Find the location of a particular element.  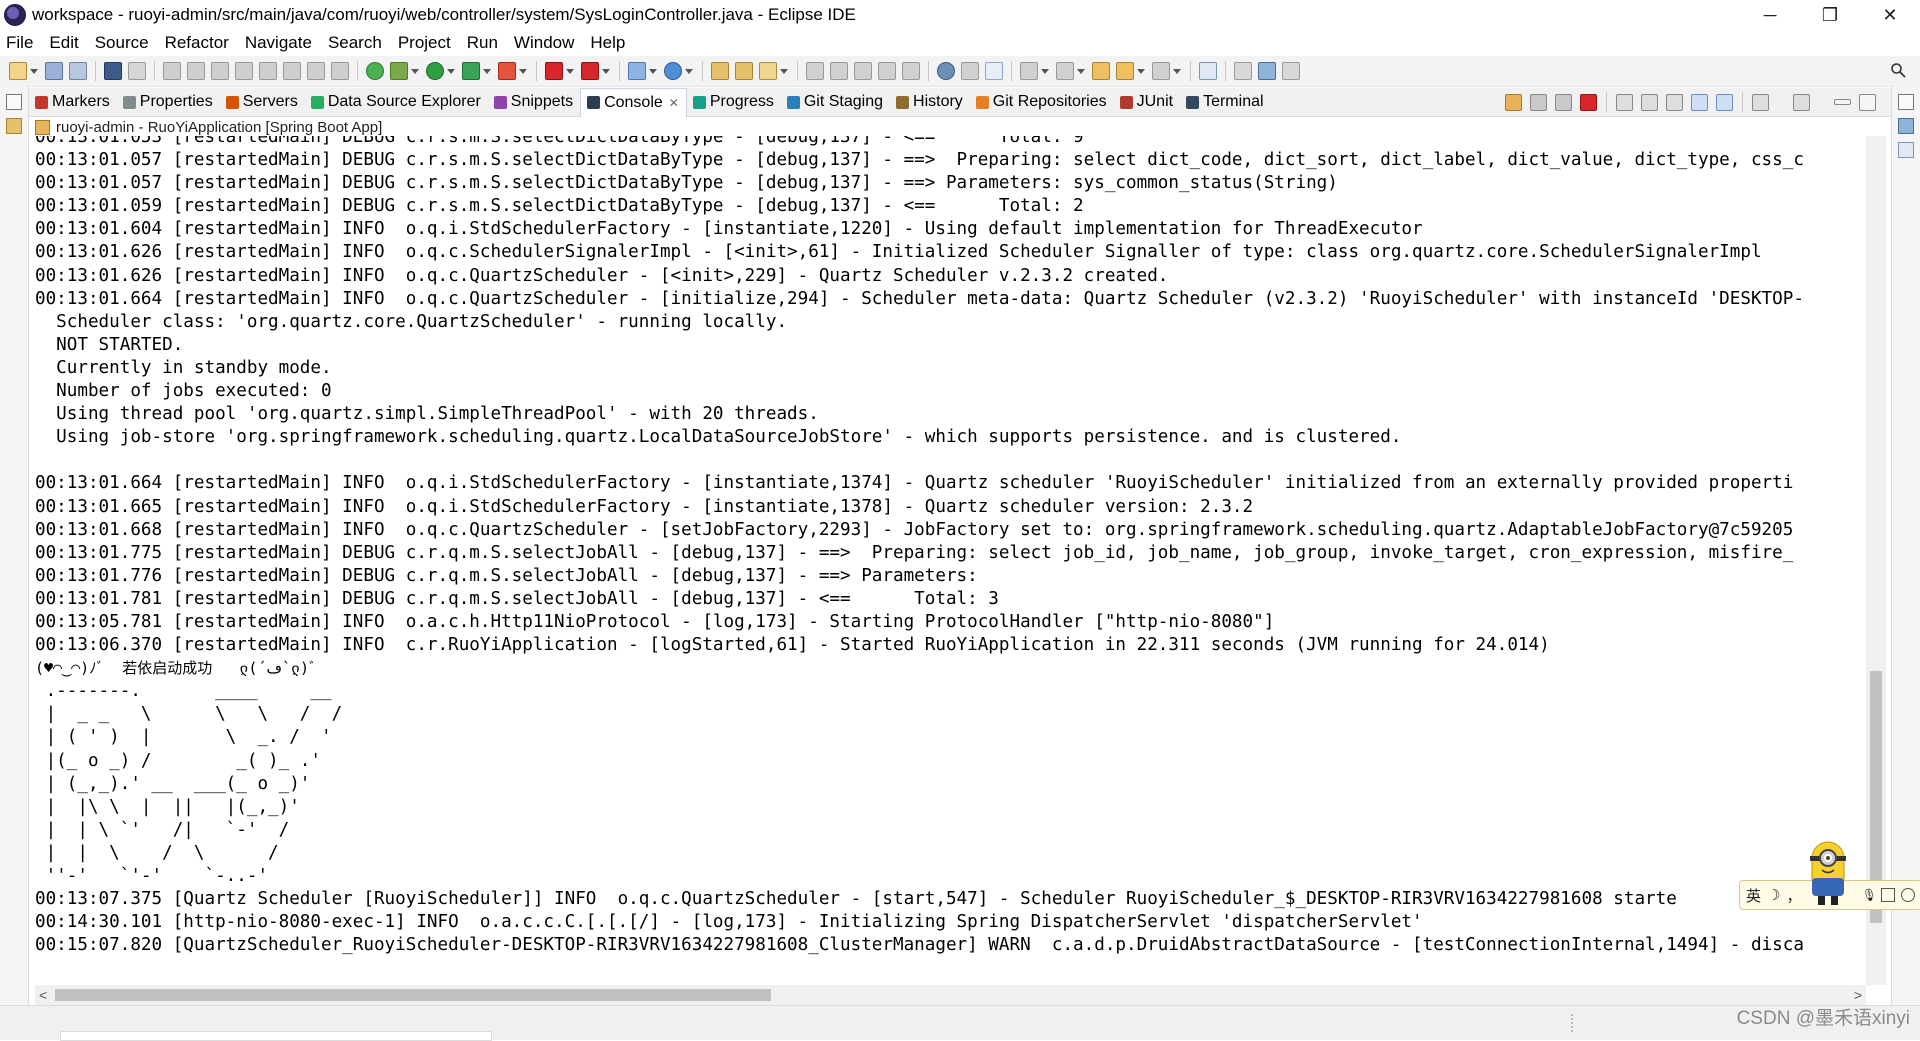

step-into-icon is located at coordinates (268, 71).